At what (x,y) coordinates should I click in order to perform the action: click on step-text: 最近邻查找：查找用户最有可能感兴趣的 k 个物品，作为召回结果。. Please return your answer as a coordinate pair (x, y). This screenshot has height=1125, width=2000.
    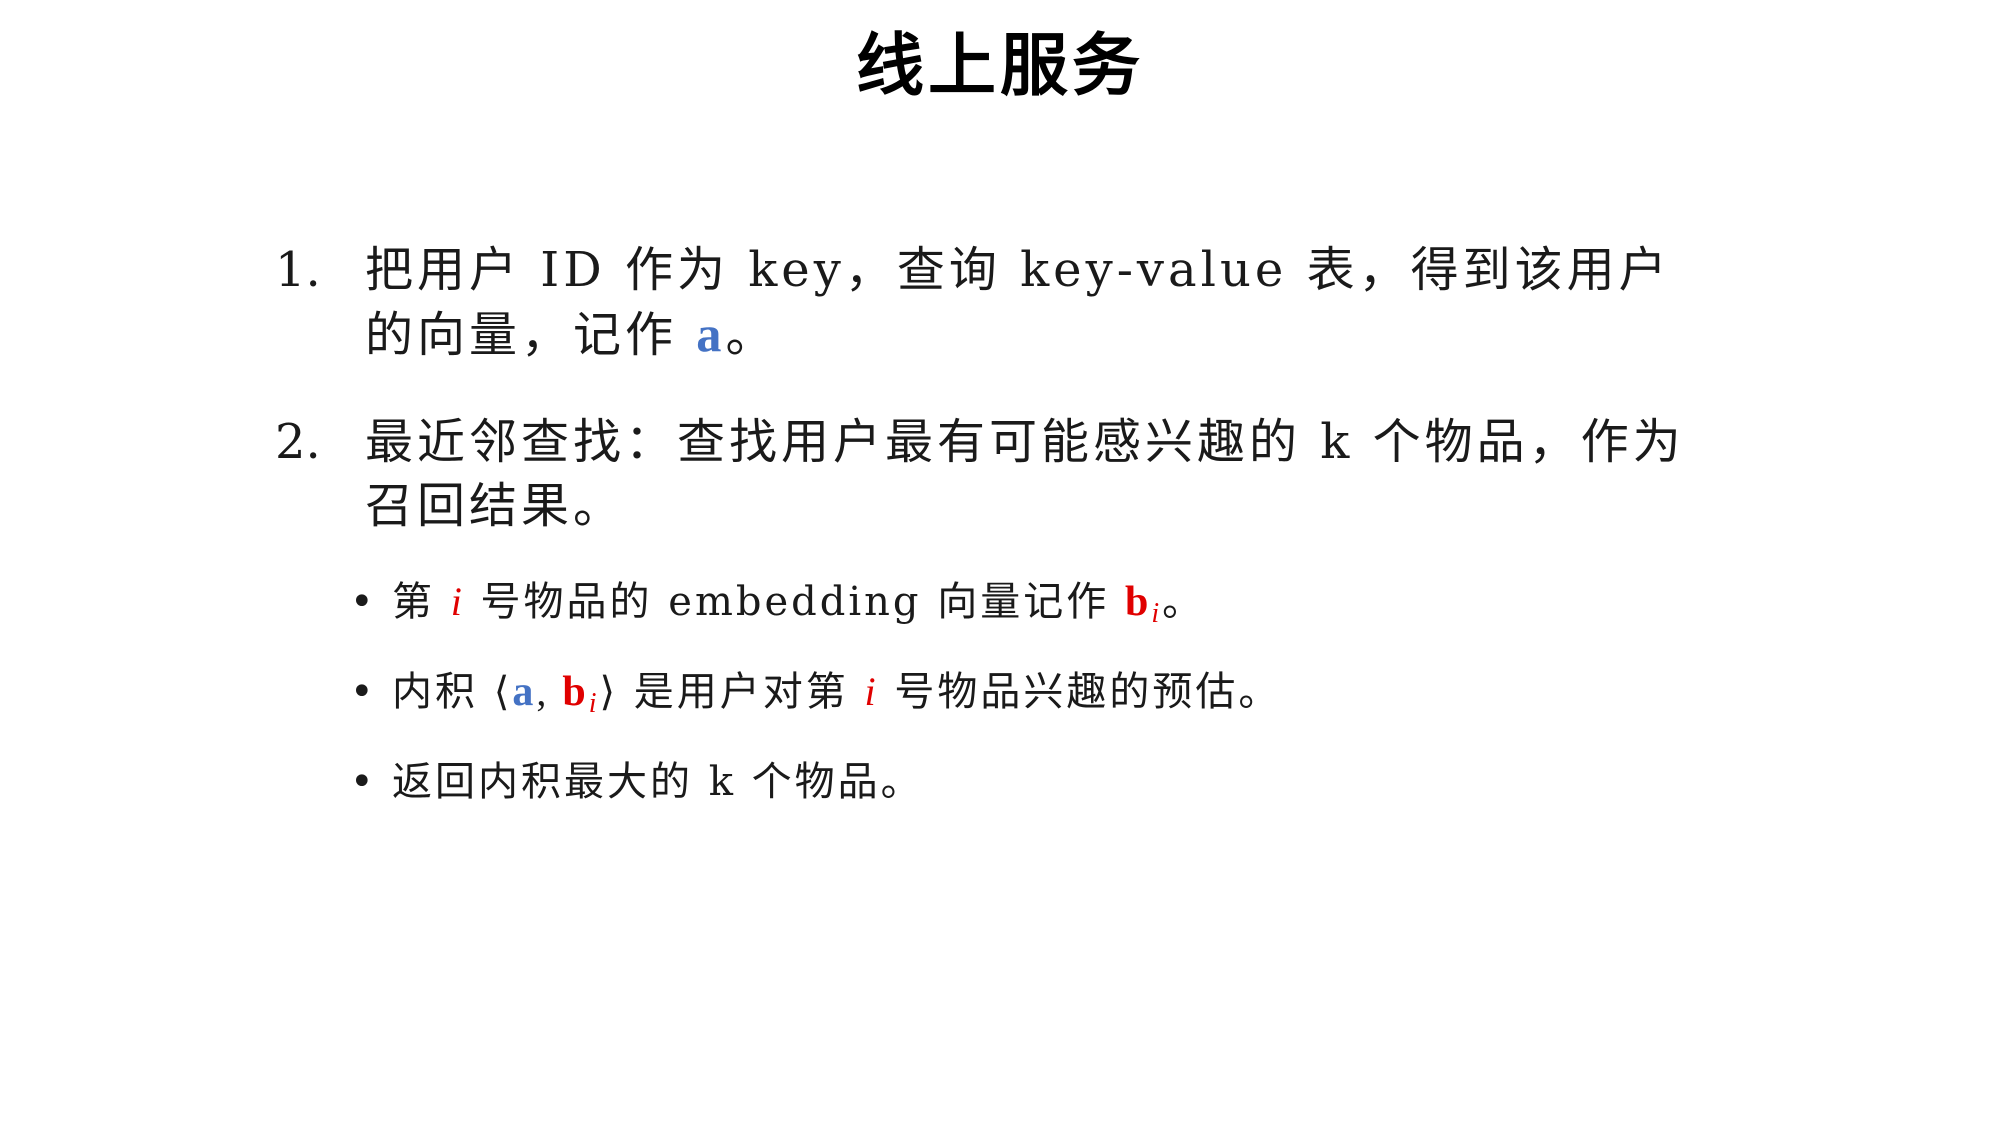
    Looking at the image, I should click on (1025, 474).